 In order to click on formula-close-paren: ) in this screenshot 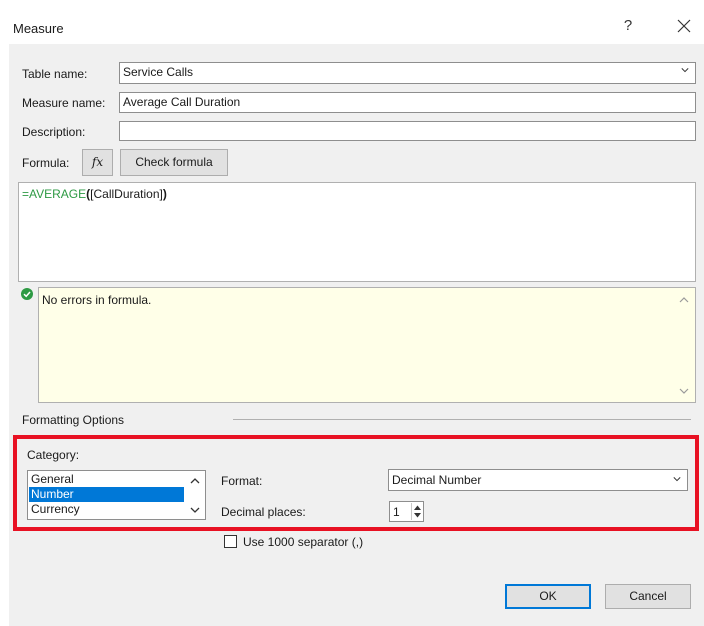, I will do `click(164, 194)`.